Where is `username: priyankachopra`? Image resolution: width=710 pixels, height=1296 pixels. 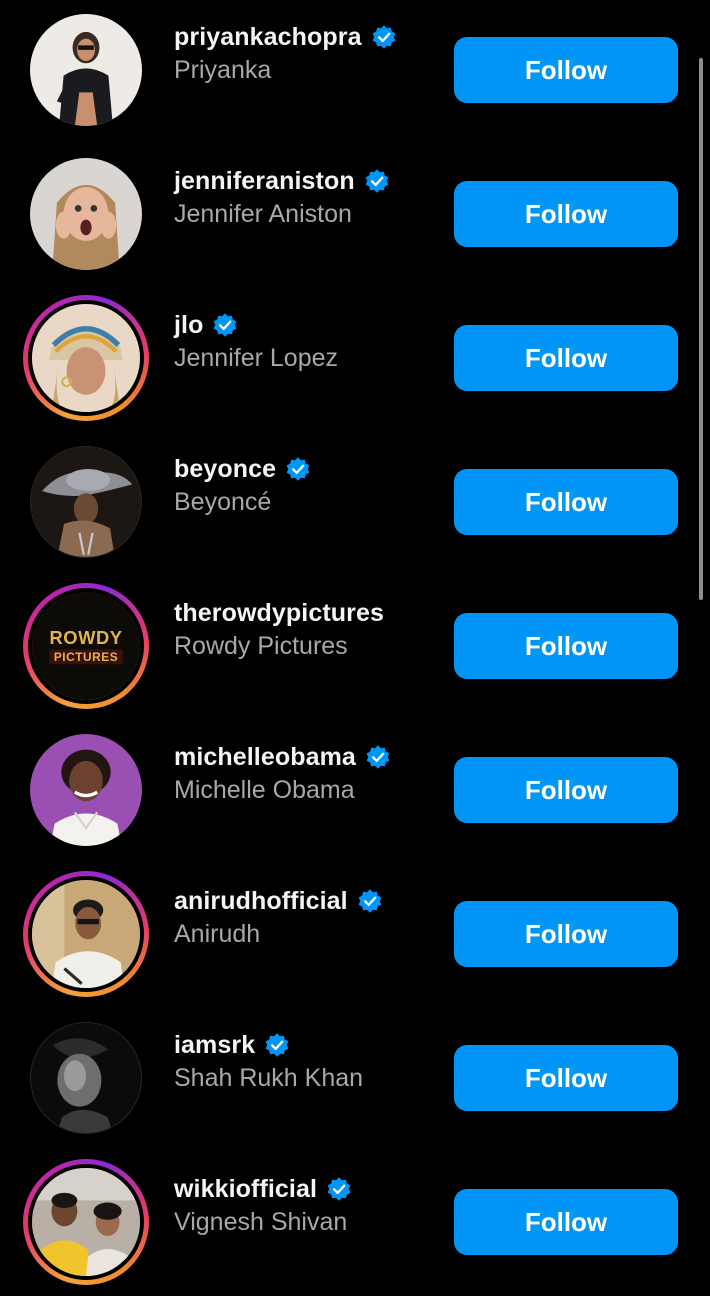
username: priyankachopra is located at coordinates (268, 37).